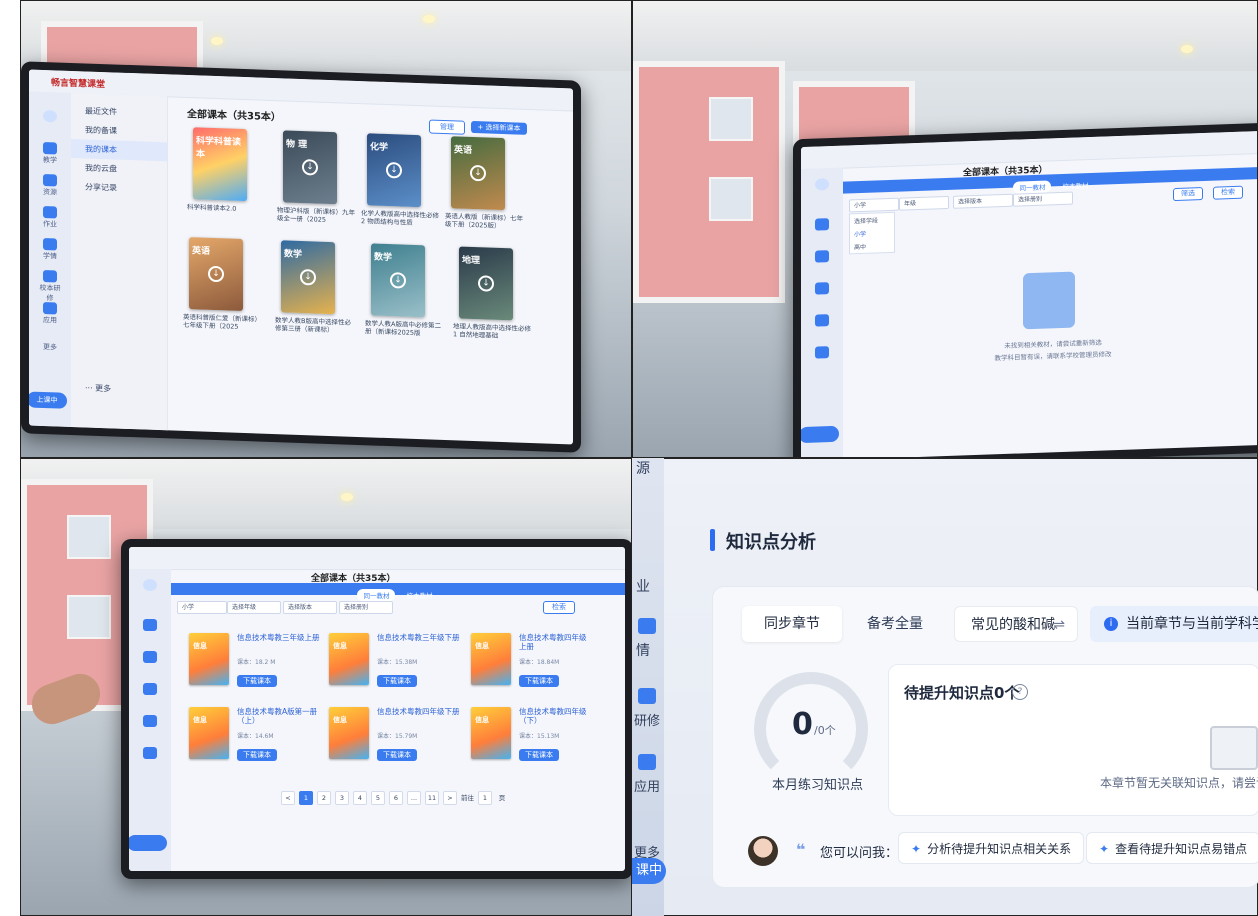  What do you see at coordinates (872, 246) in the screenshot?
I see `dropdown-option: 高中` at bounding box center [872, 246].